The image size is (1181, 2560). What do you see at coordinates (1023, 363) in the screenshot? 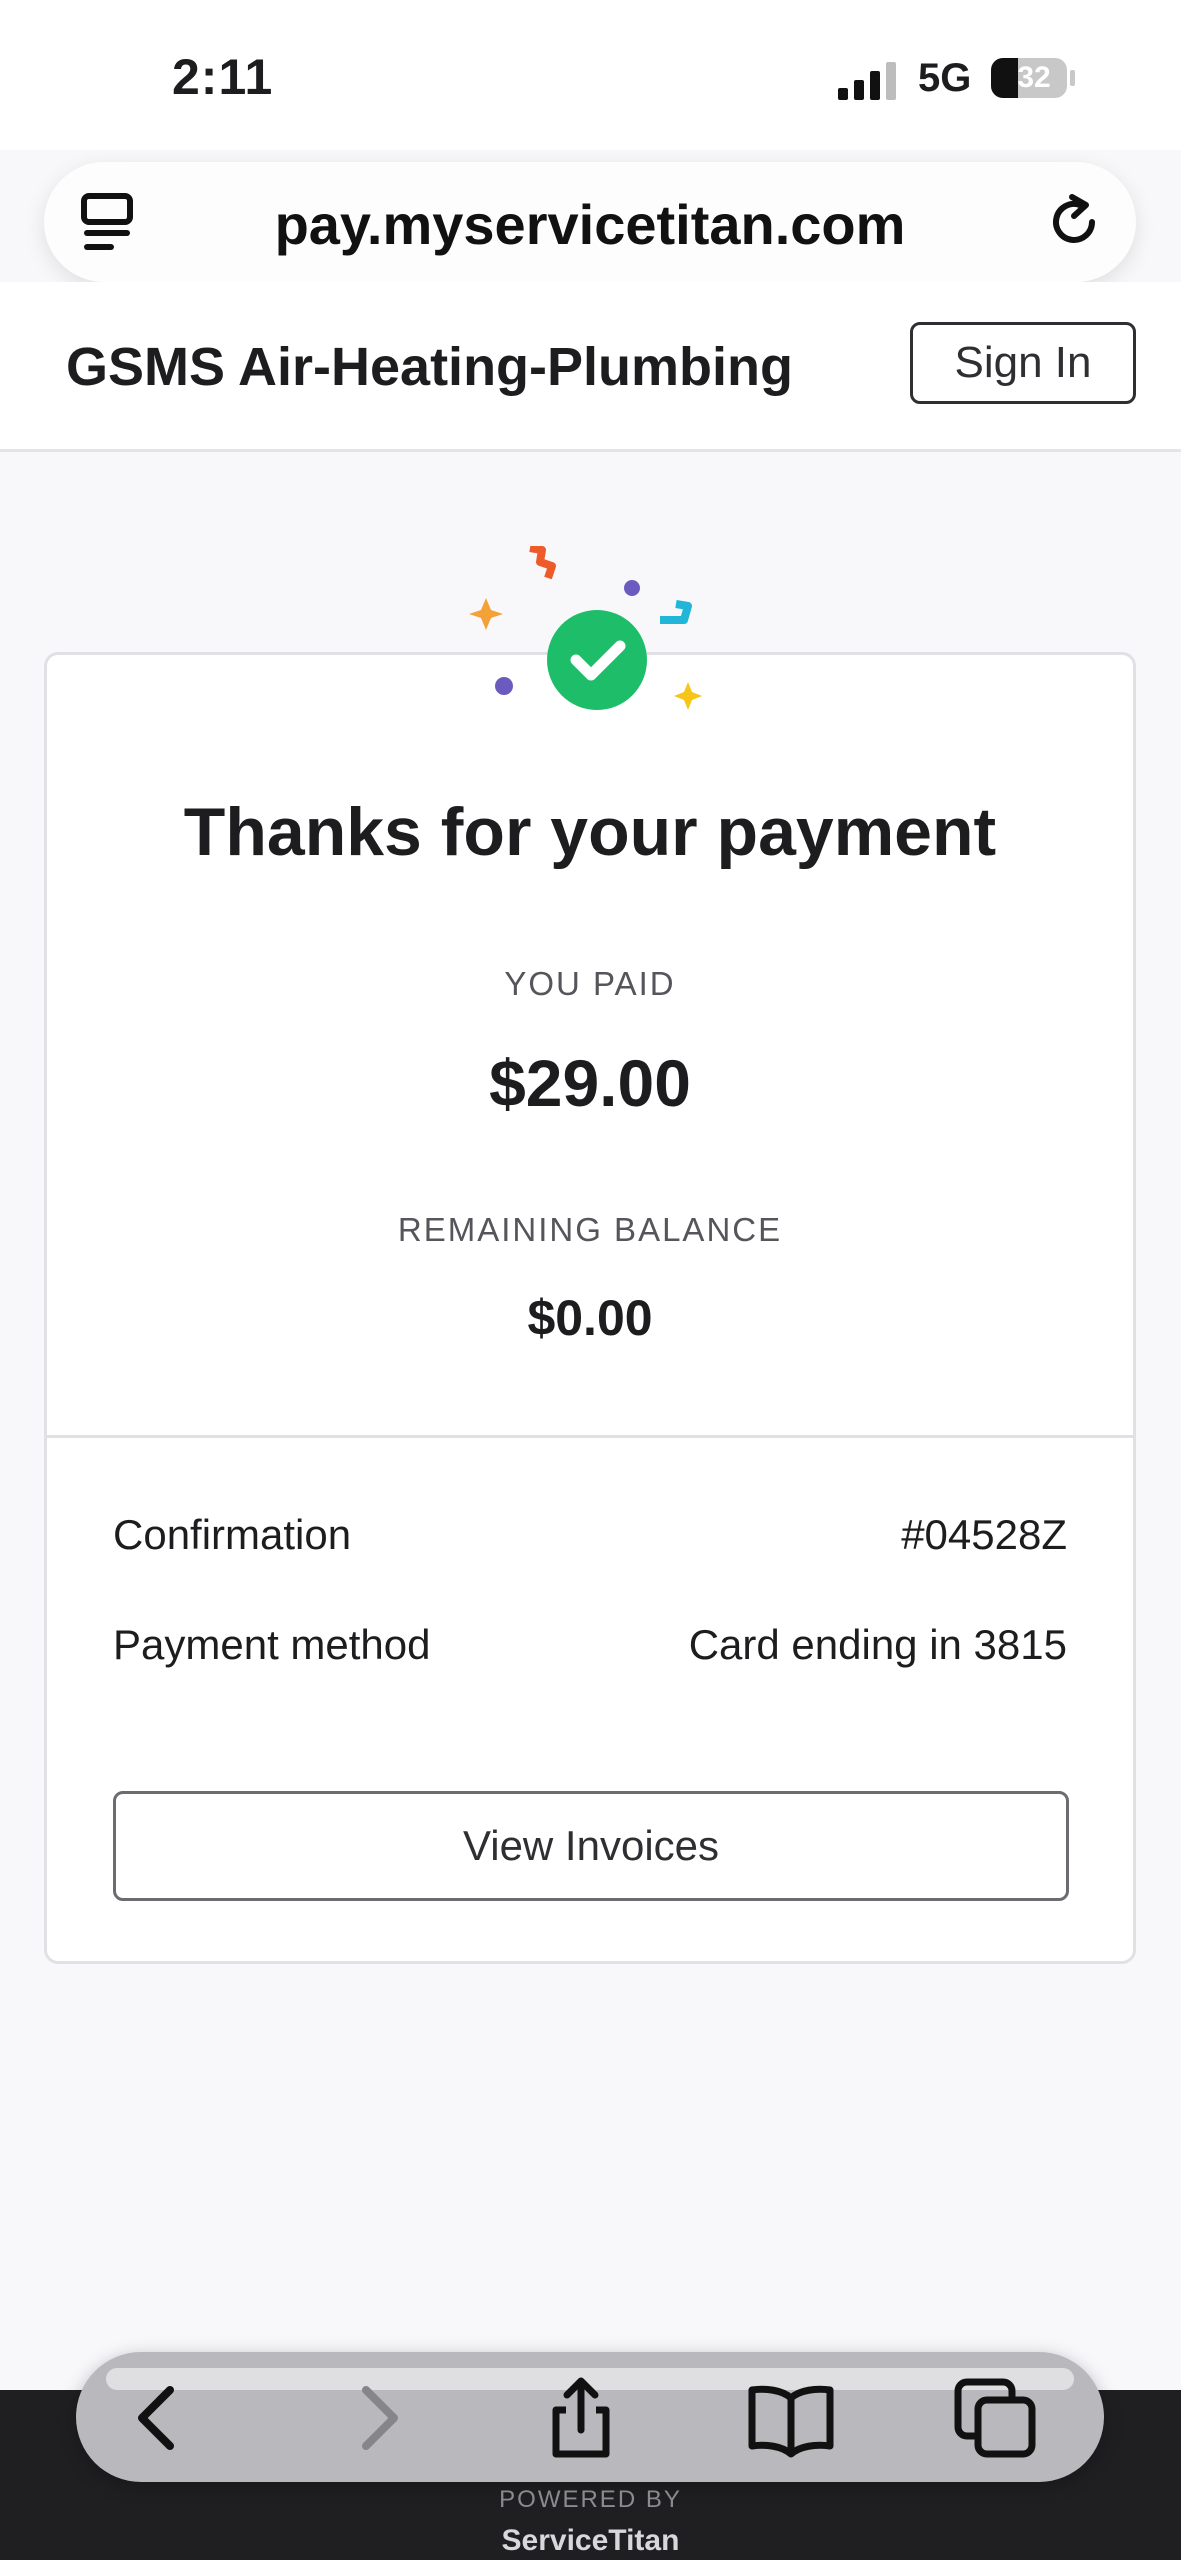
I see `sign-in-button: Sign In` at bounding box center [1023, 363].